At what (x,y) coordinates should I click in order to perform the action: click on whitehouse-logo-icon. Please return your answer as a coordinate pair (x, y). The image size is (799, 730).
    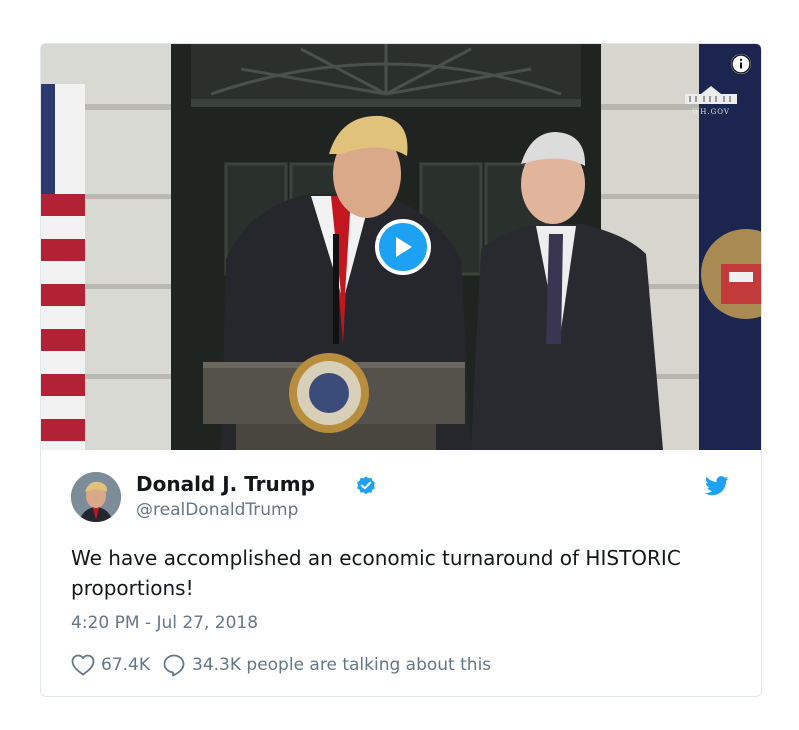
    Looking at the image, I should click on (711, 95).